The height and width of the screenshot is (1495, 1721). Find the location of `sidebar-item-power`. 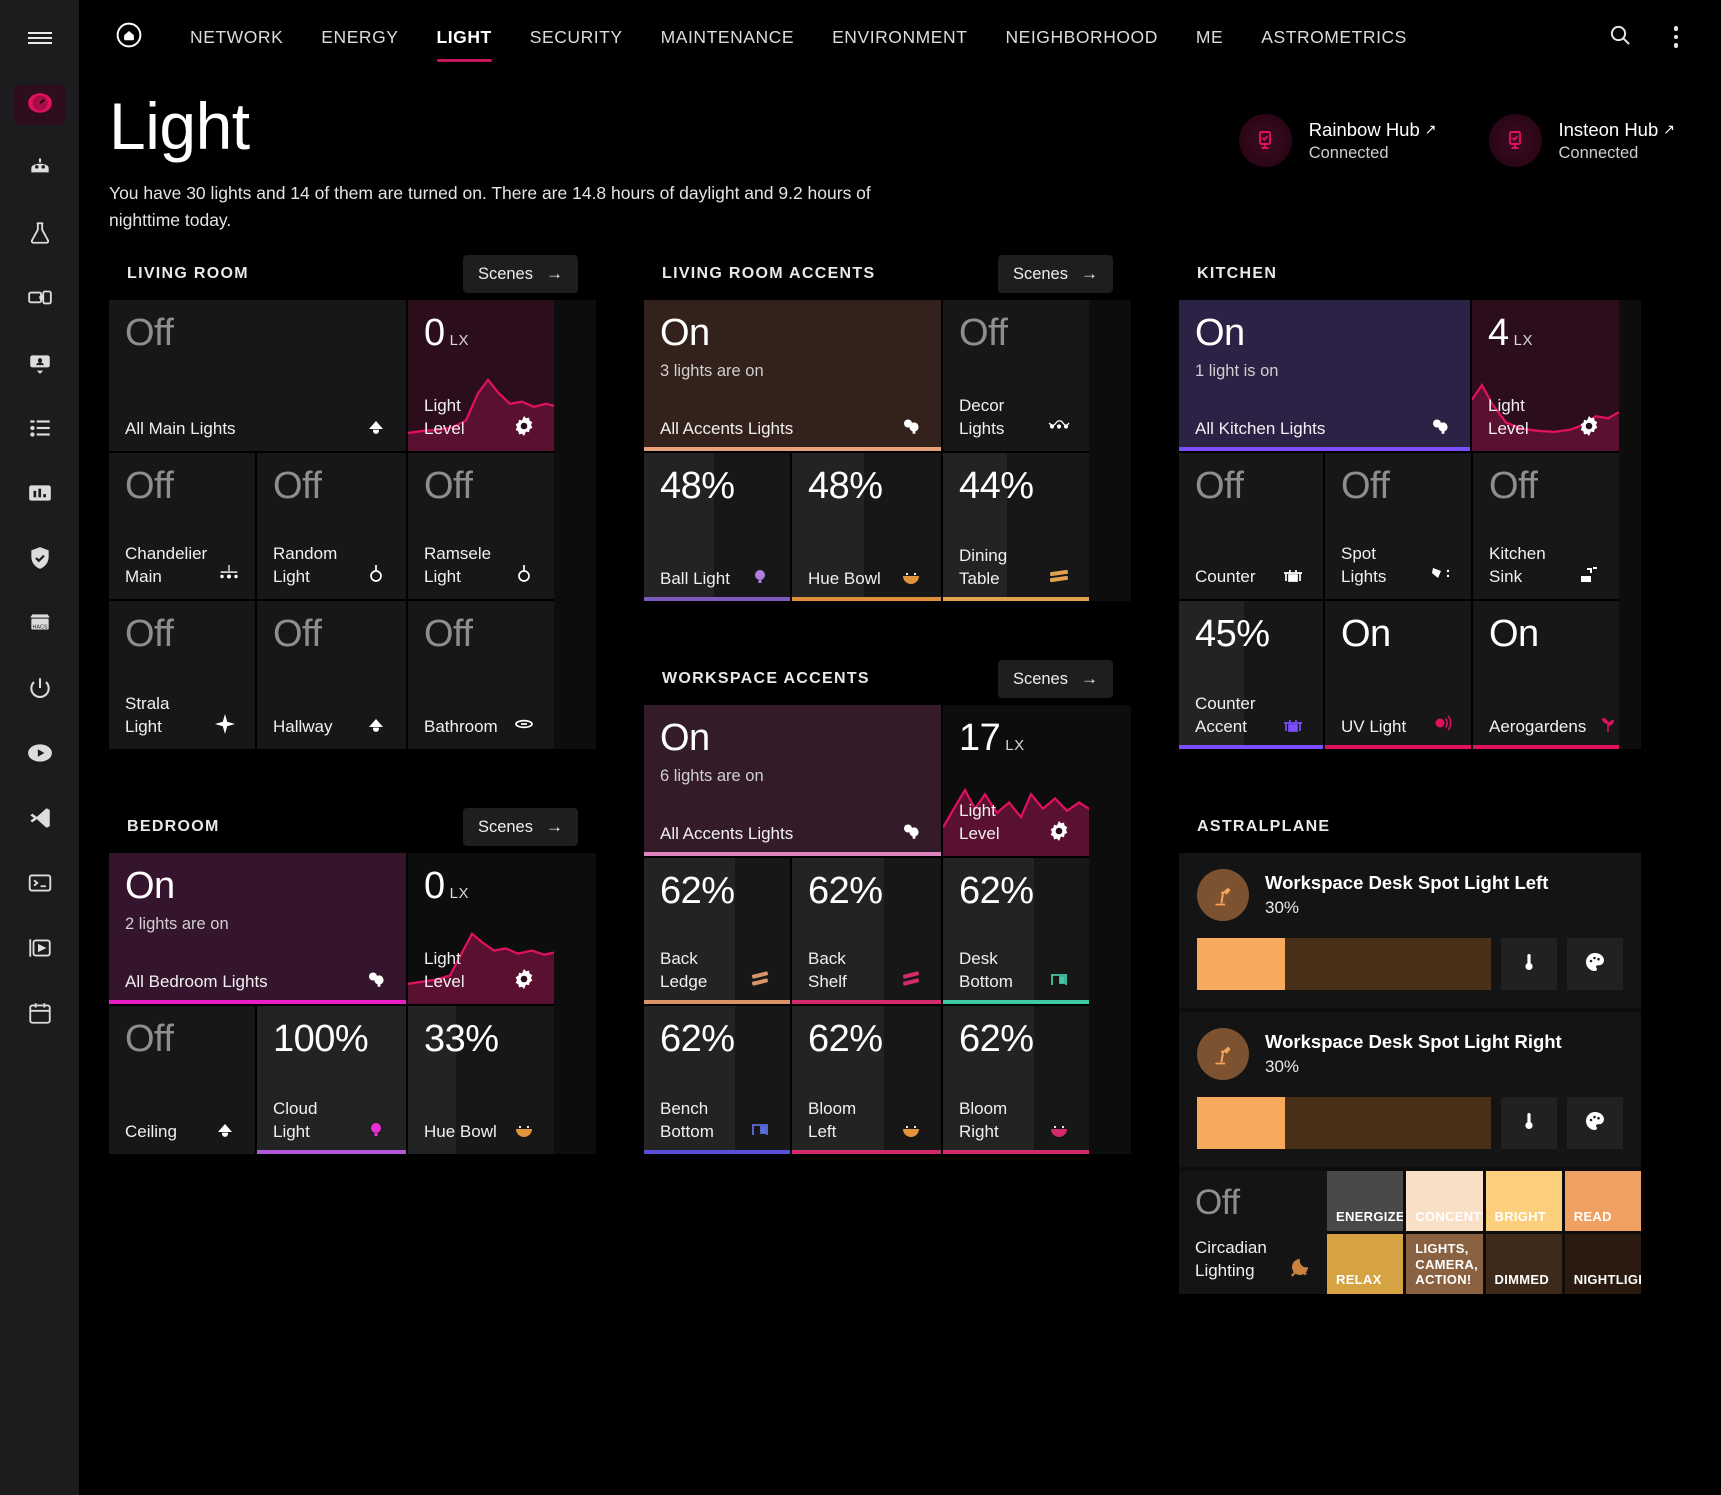

sidebar-item-power is located at coordinates (40, 690).